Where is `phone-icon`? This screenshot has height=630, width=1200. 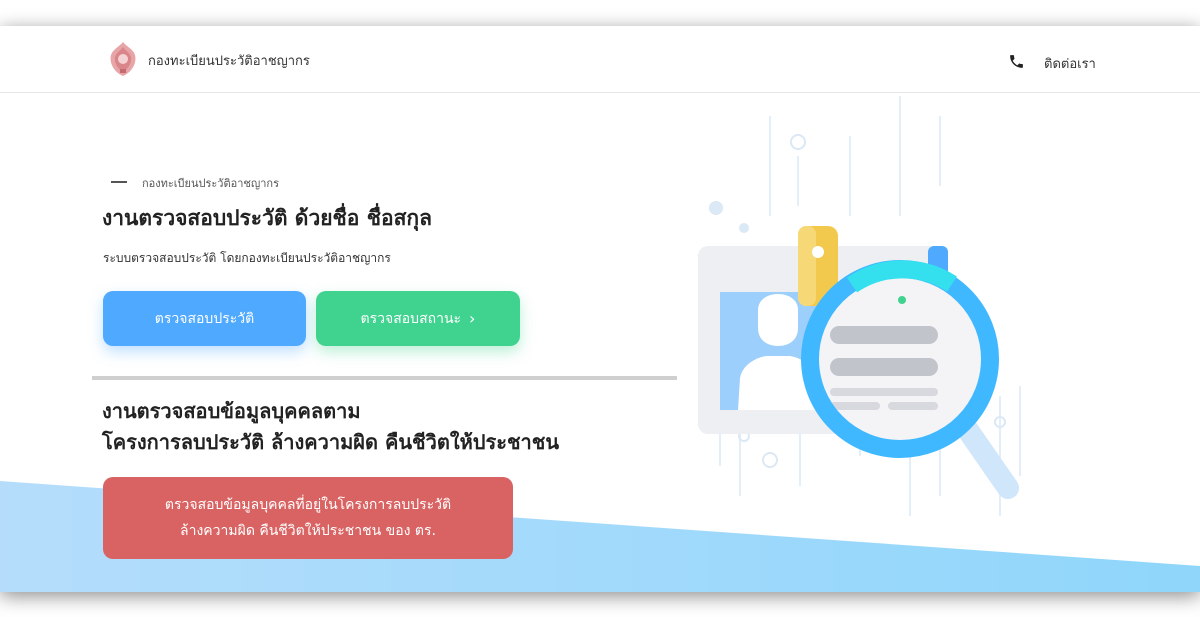
phone-icon is located at coordinates (1016, 61).